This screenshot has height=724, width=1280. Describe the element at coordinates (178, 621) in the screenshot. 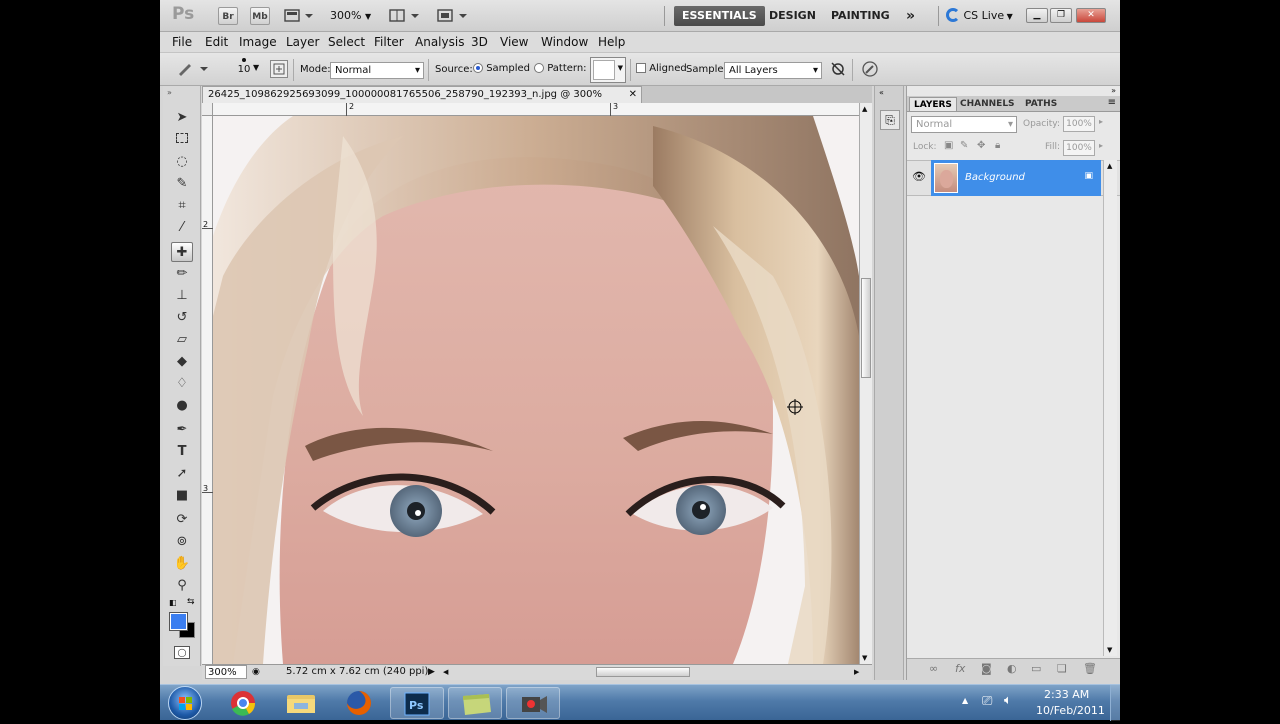

I see `foreground-color-swatch` at that location.